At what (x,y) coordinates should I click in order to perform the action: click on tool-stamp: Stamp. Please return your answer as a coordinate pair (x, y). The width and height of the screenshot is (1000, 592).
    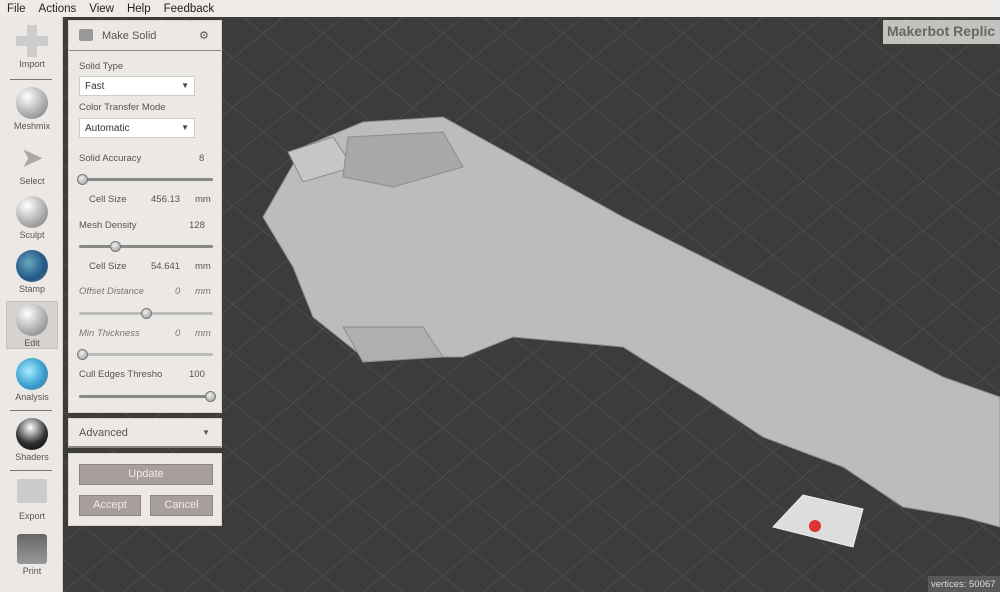
    Looking at the image, I should click on (32, 272).